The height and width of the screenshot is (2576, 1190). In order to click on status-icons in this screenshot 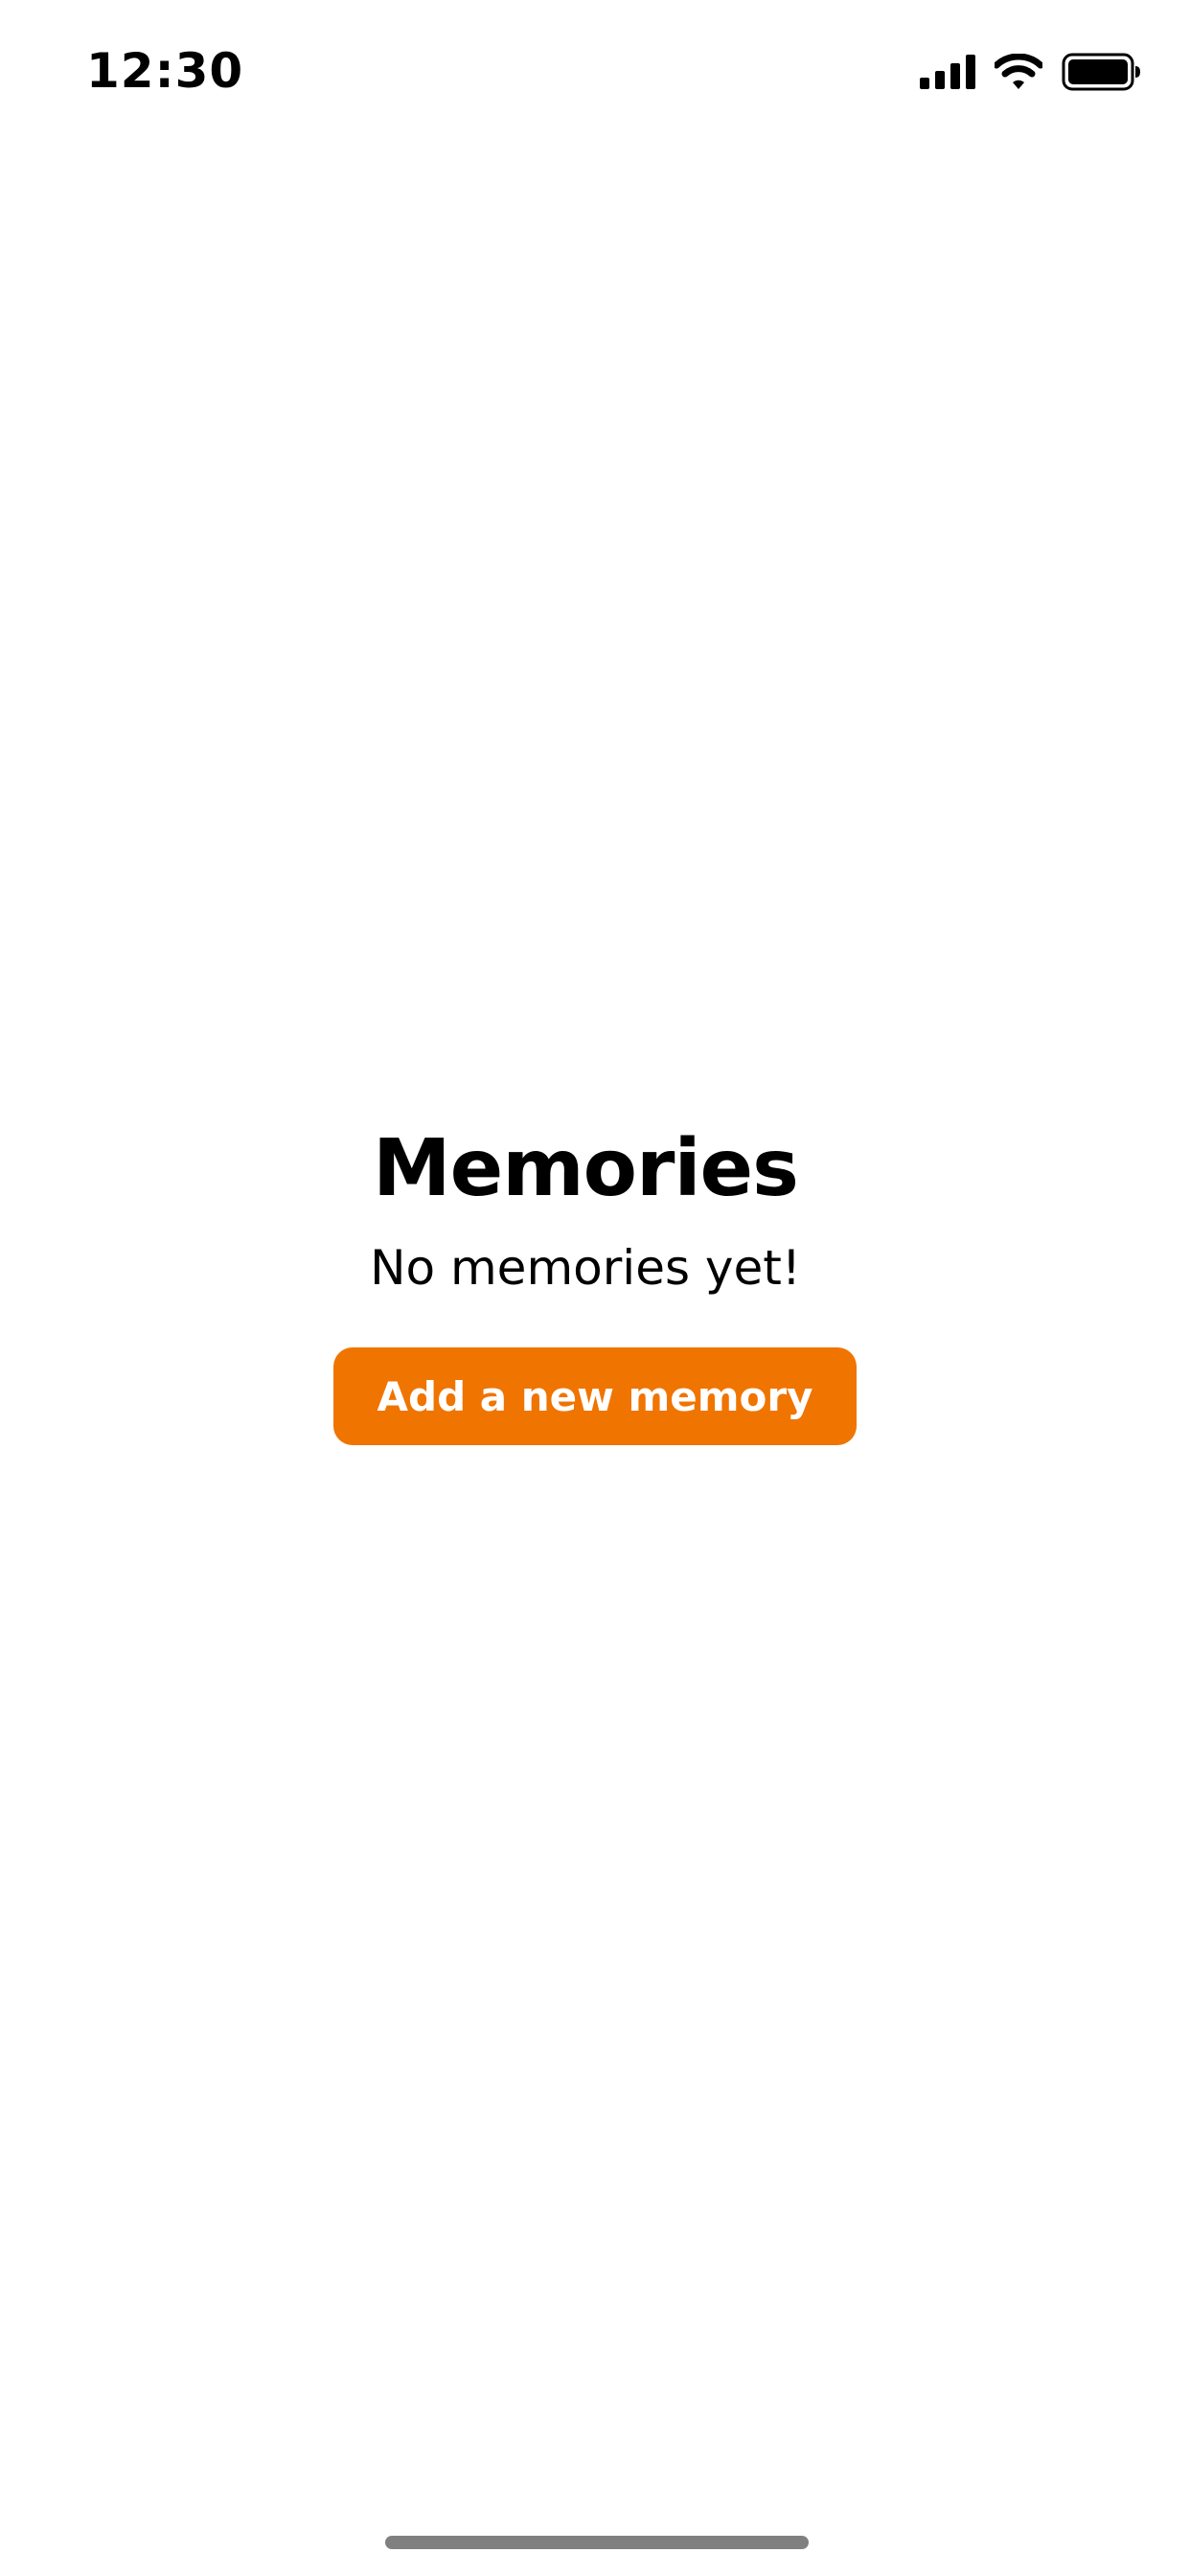, I will do `click(1031, 72)`.